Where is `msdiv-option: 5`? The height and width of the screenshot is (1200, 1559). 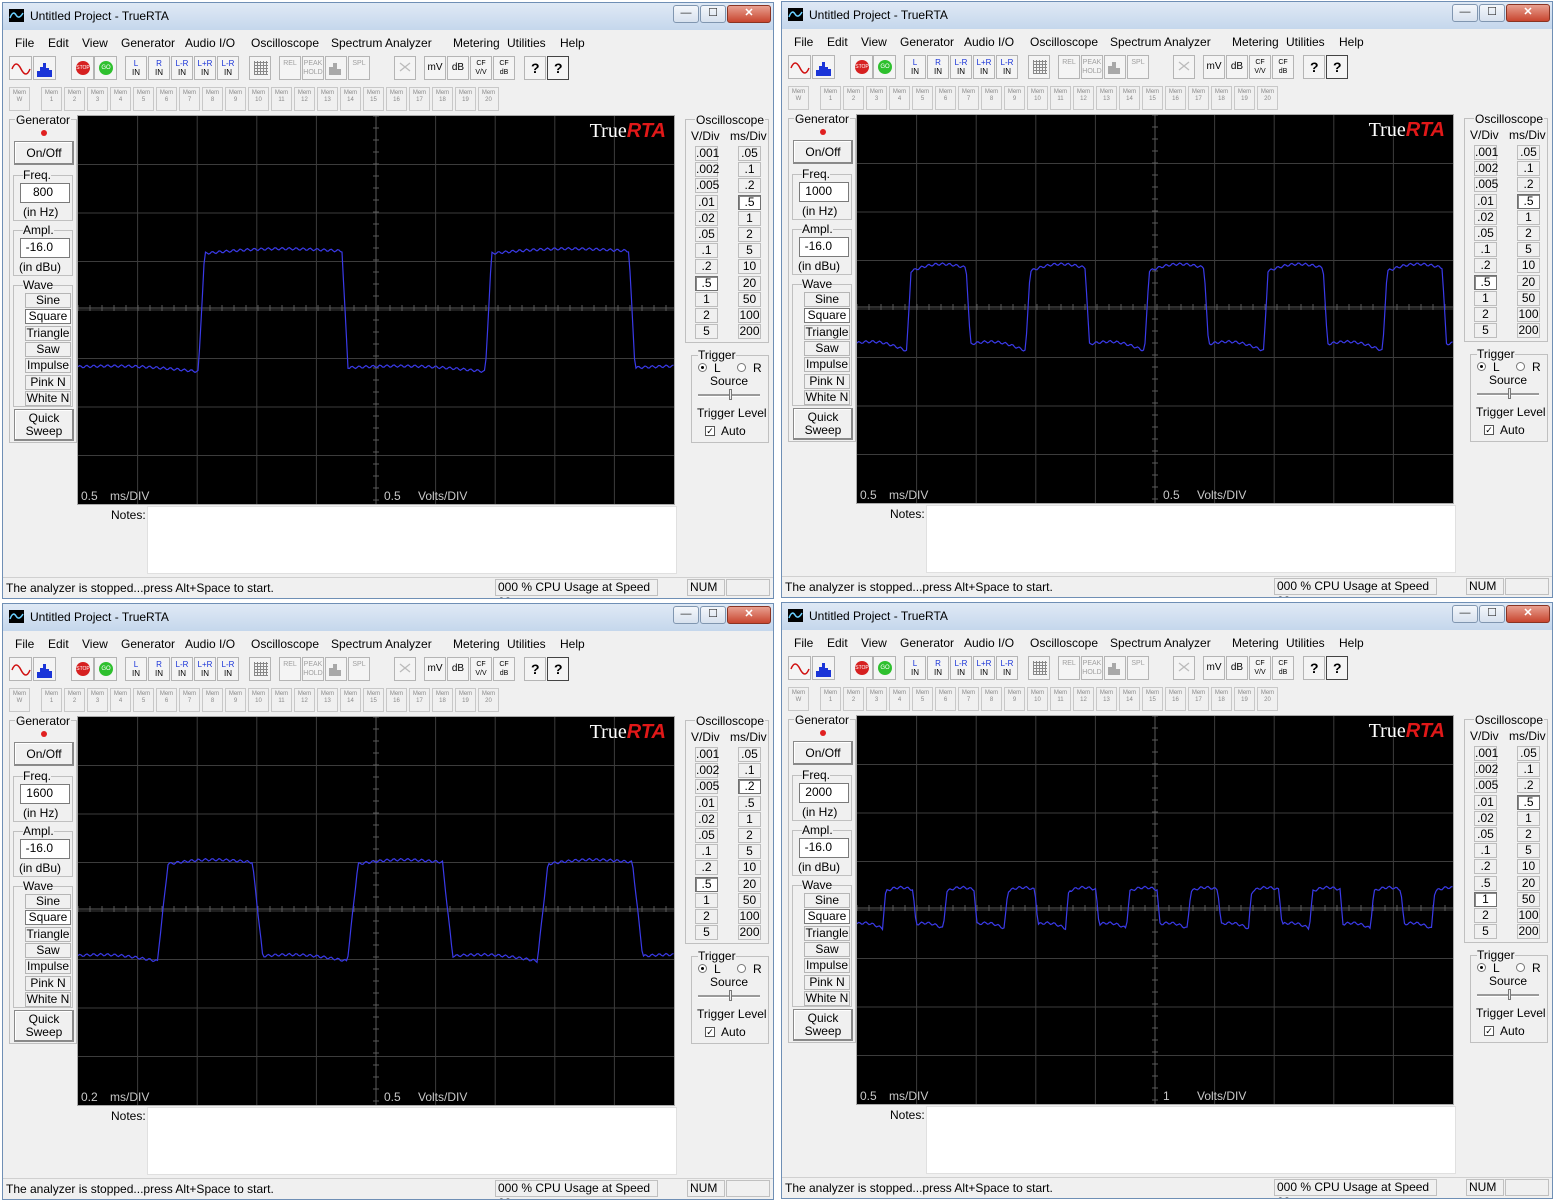 msdiv-option: 5 is located at coordinates (749, 251).